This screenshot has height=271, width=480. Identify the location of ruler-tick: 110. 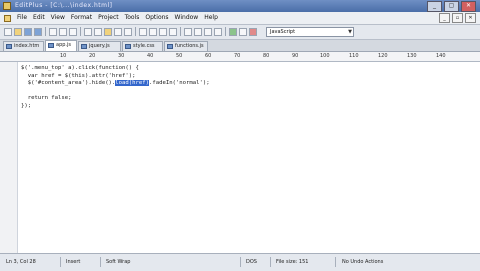
(354, 56).